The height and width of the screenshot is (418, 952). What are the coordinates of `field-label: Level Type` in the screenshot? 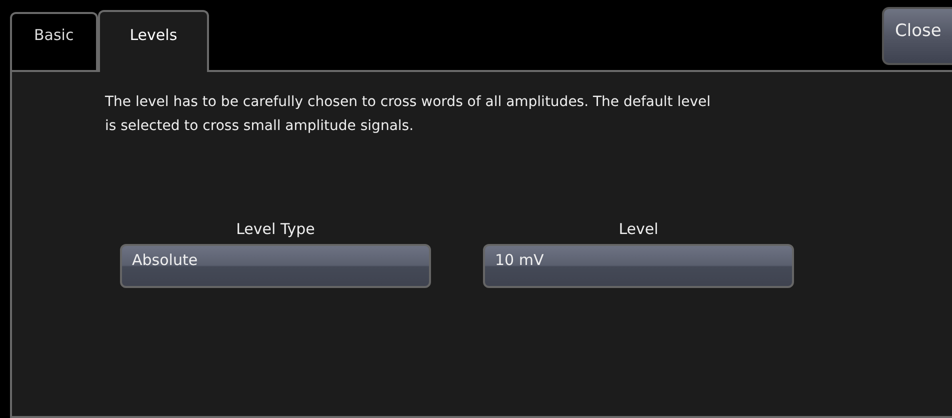 It's located at (275, 229).